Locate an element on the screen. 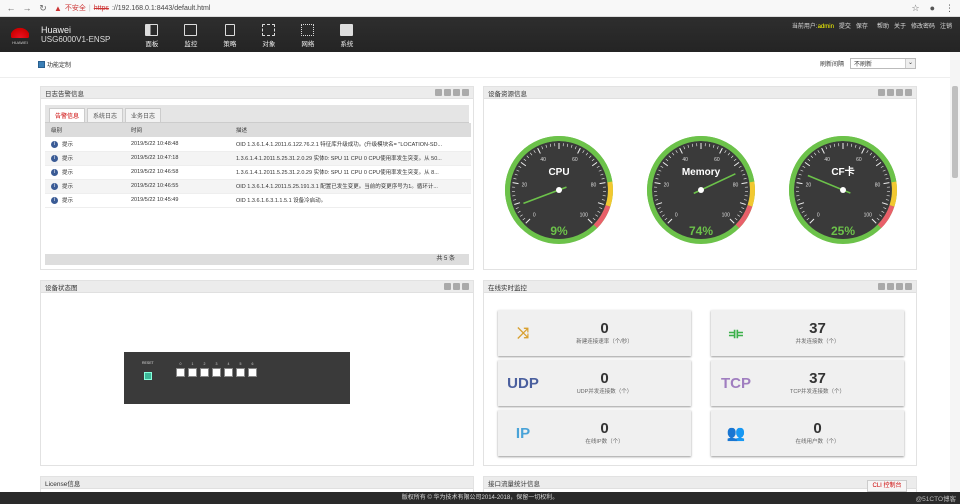 The image size is (960, 504). time-cell: 2019/5/22 10:47:18 is located at coordinates (177, 158).